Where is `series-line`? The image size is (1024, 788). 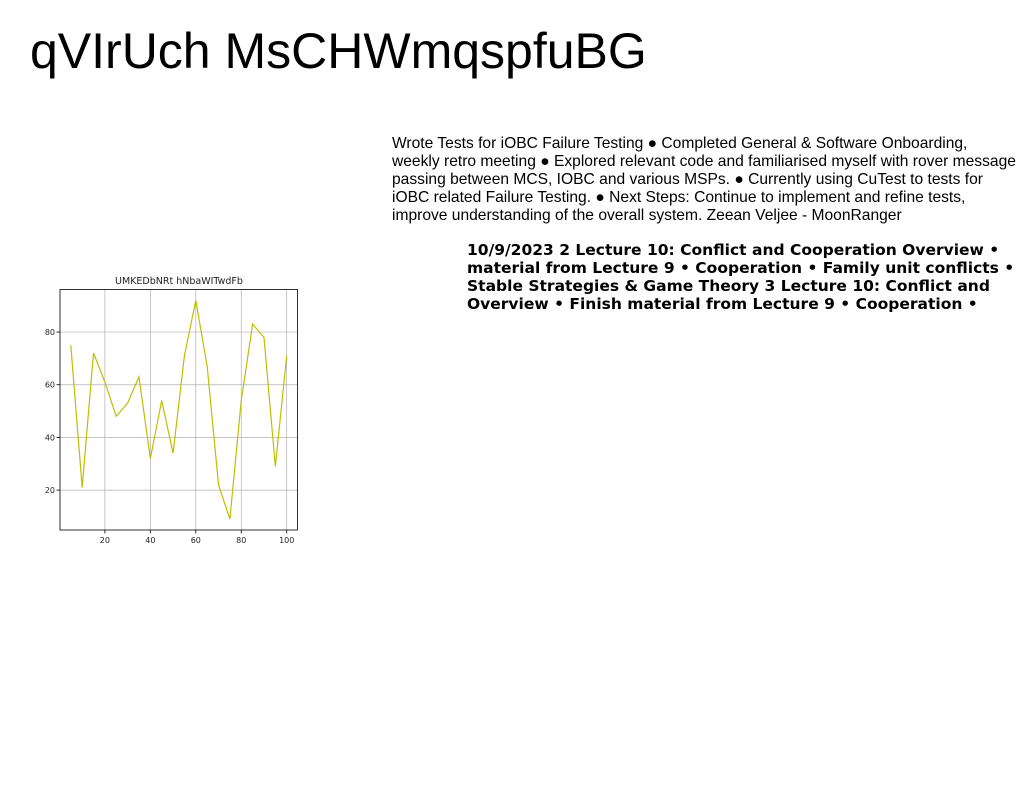
series-line is located at coordinates (179, 410).